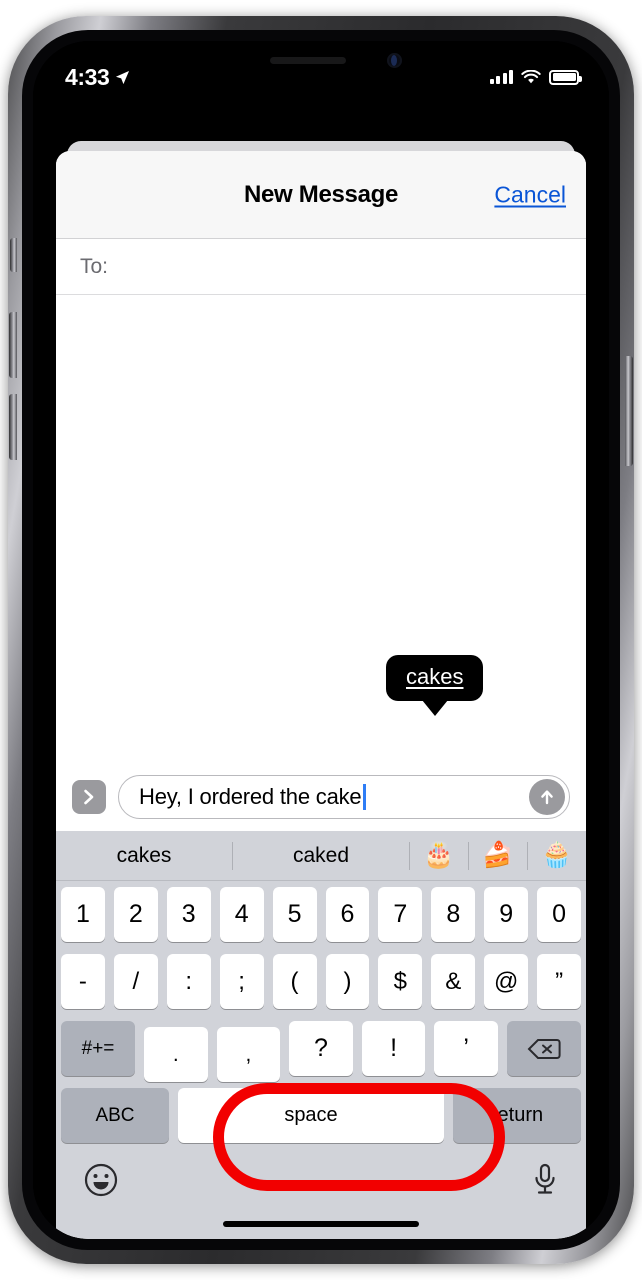  What do you see at coordinates (466, 1048) in the screenshot?
I see `key-apostrophe: ’` at bounding box center [466, 1048].